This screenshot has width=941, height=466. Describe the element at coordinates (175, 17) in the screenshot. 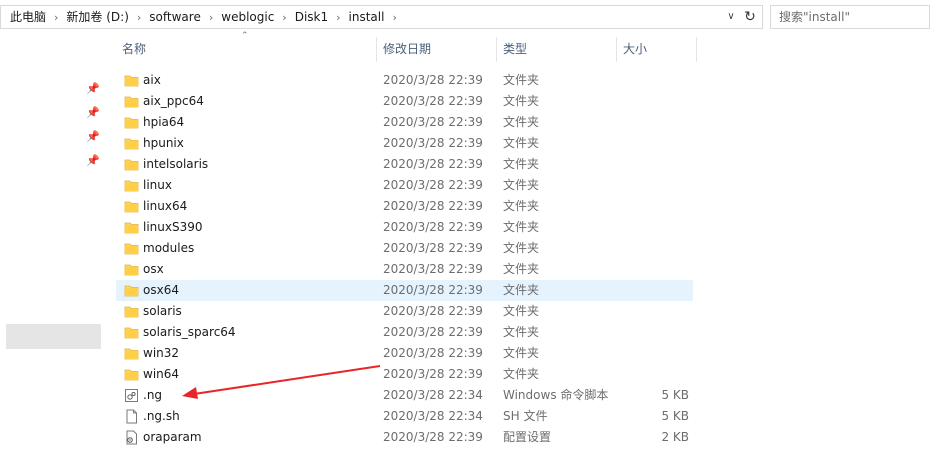

I see `breadcrumb-item-software: software` at that location.